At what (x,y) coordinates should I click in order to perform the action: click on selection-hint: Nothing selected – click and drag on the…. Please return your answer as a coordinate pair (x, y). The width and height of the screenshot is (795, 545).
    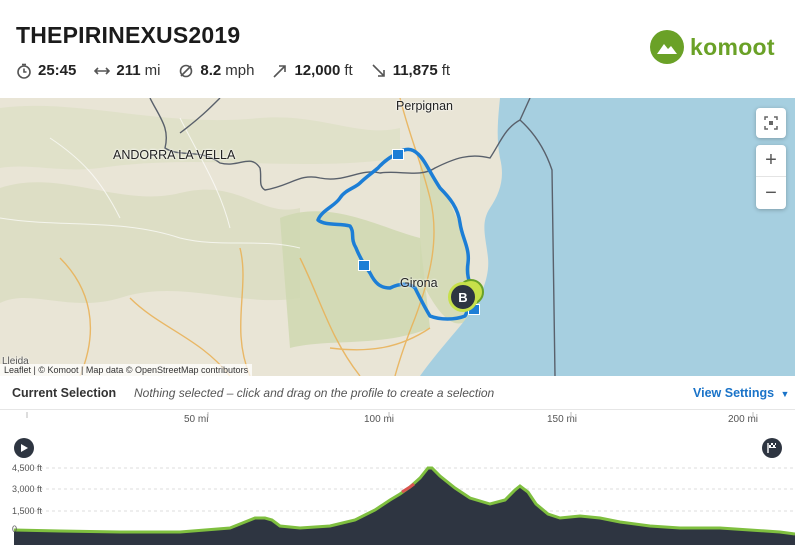
    Looking at the image, I should click on (314, 393).